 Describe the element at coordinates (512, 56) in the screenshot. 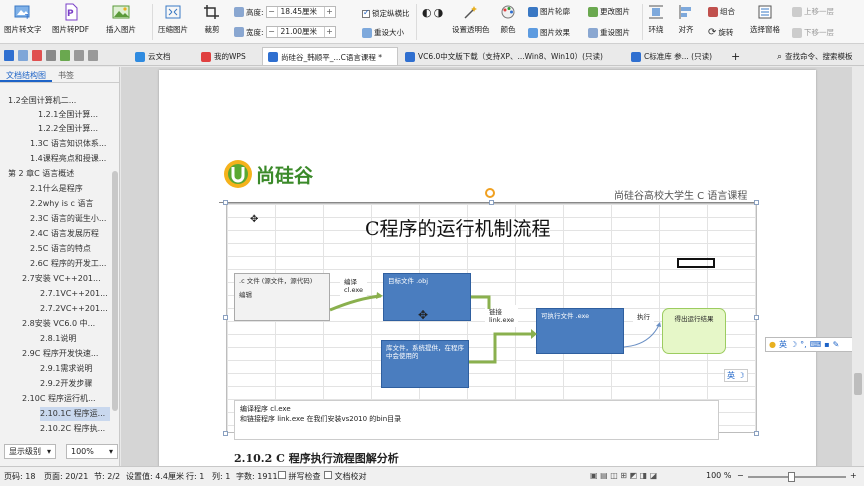

I see `tab-vc6-download: VC6.0中文版下载（支持XP、...Win8、Win10）(只读)` at that location.